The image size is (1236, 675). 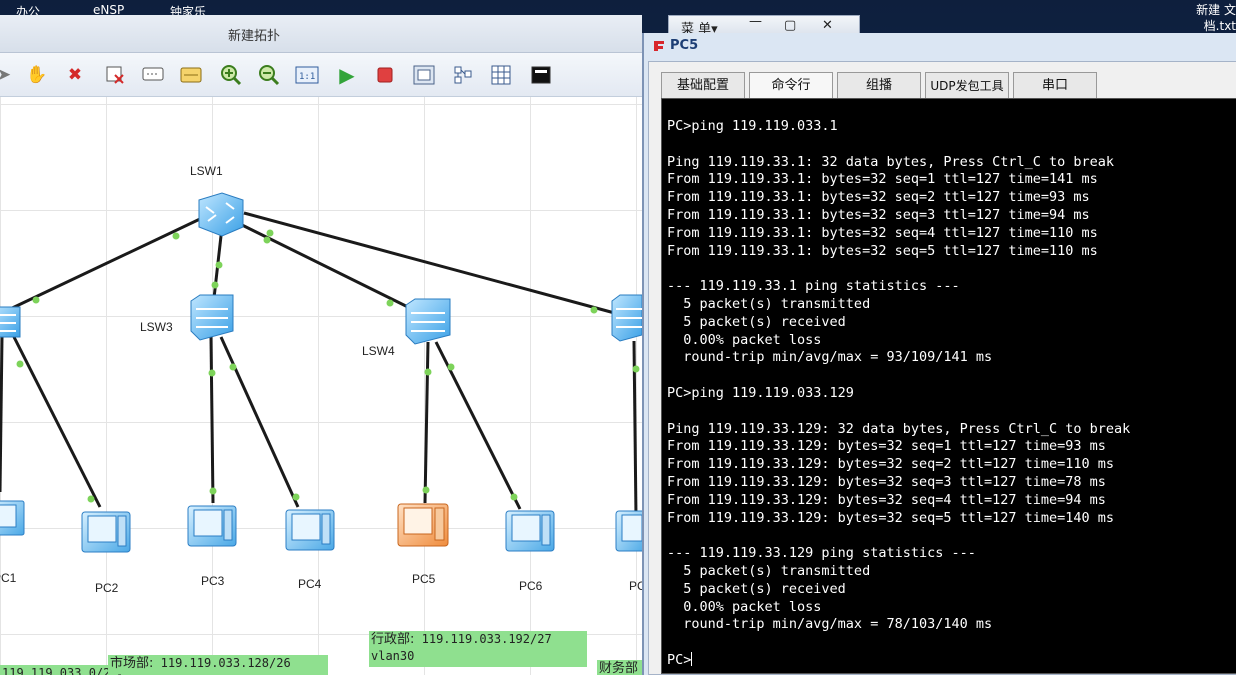 I want to click on pc5-title: PC5, so click(x=684, y=45).